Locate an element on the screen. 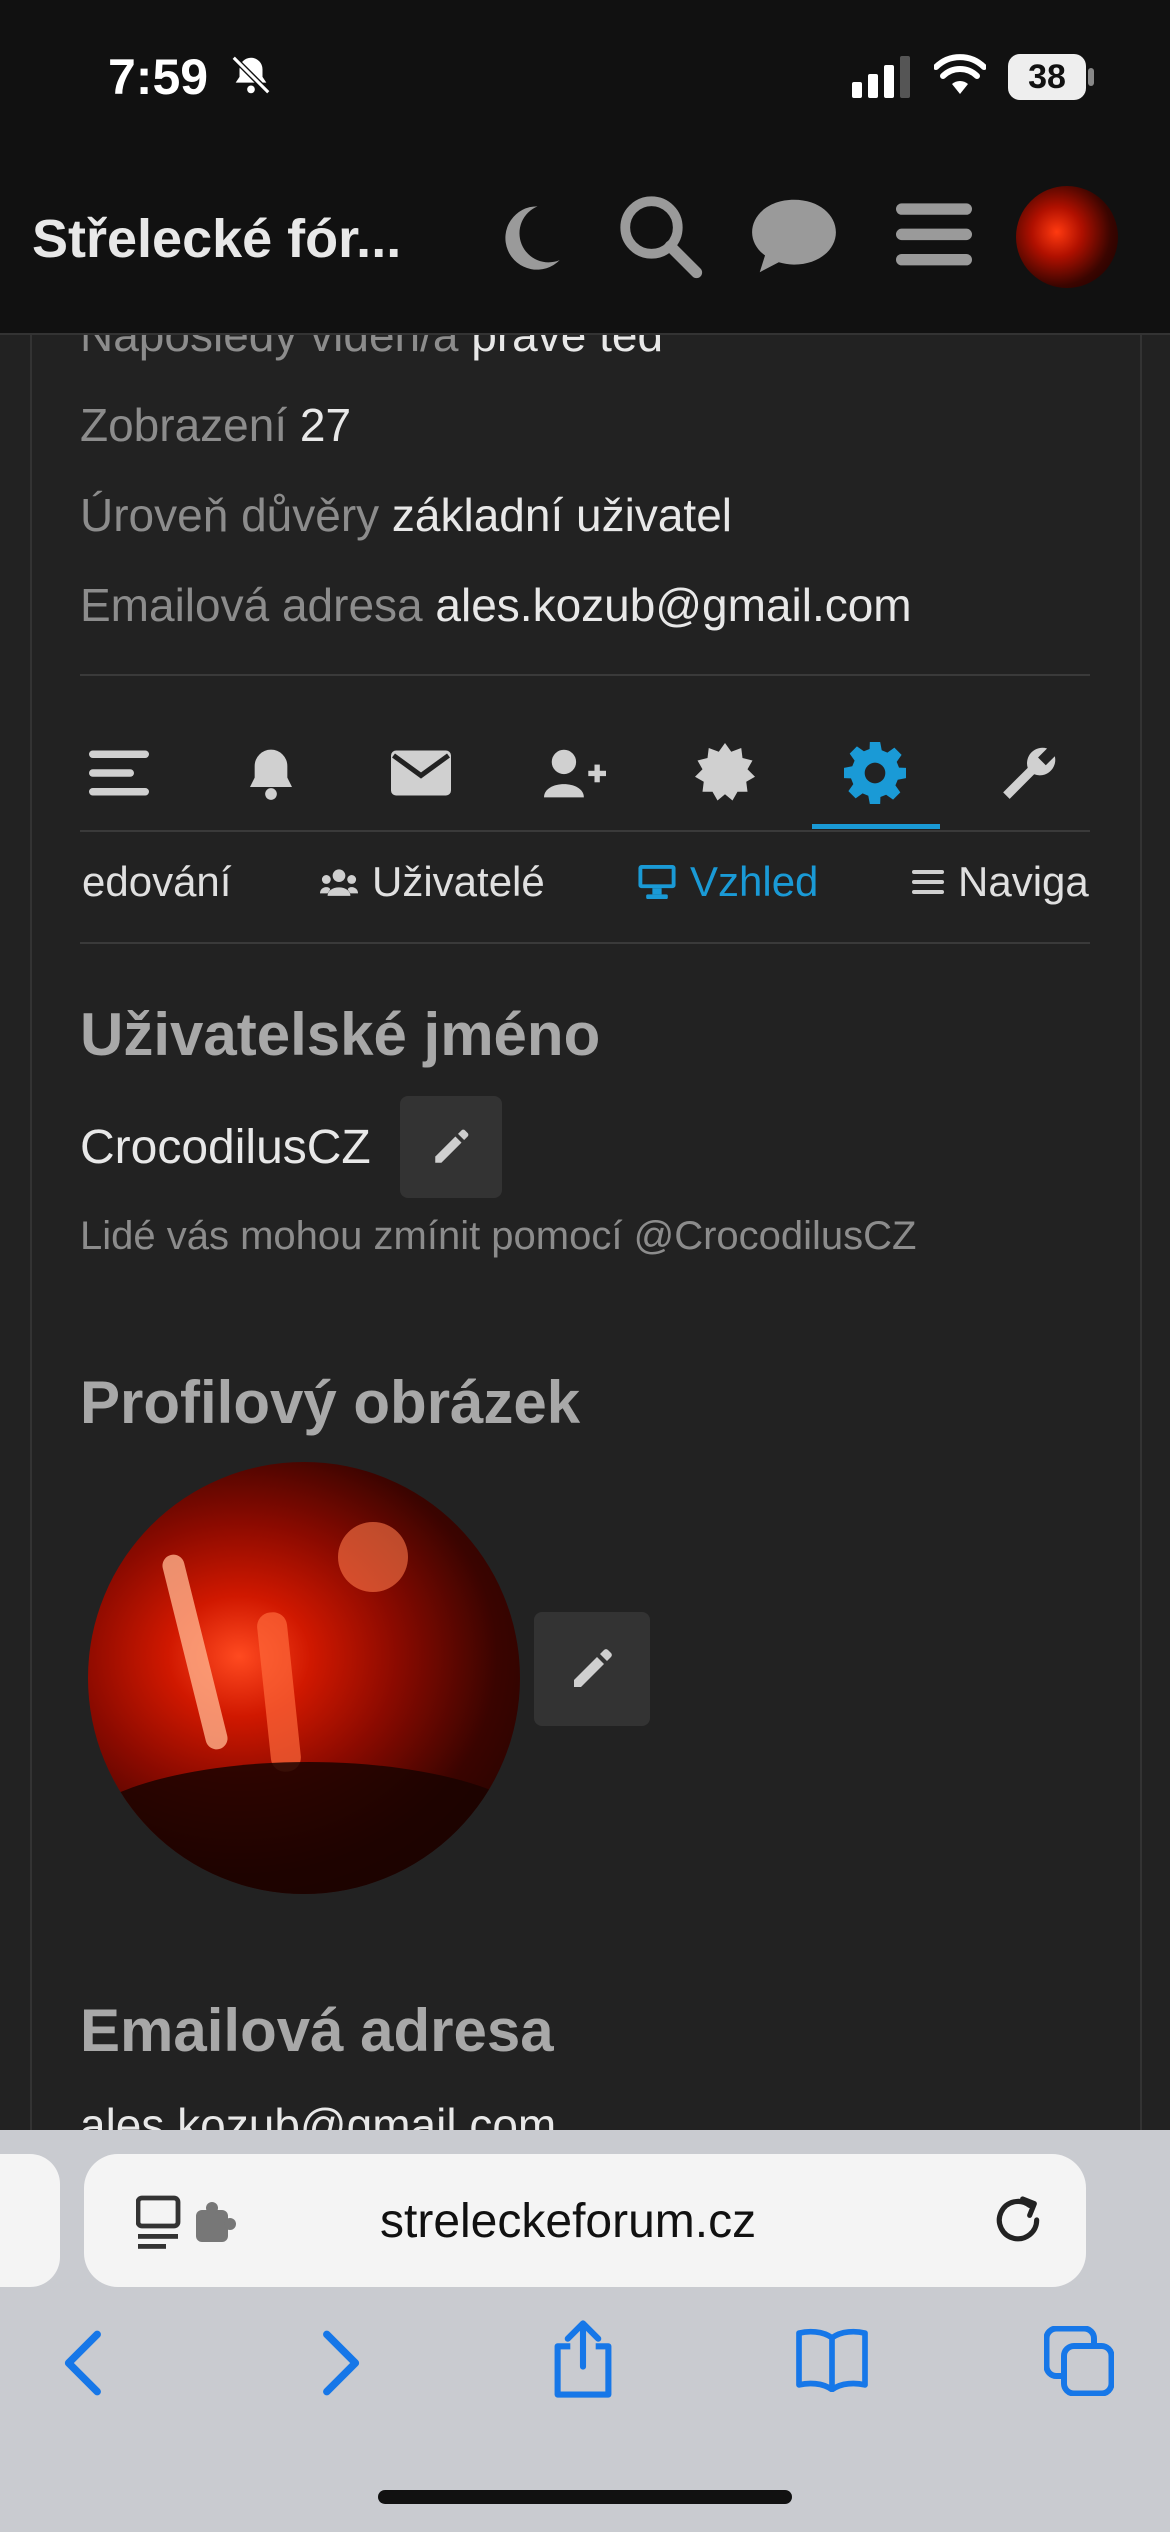 Image resolution: width=1170 pixels, height=2532 pixels. nav-preferences is located at coordinates (875, 773).